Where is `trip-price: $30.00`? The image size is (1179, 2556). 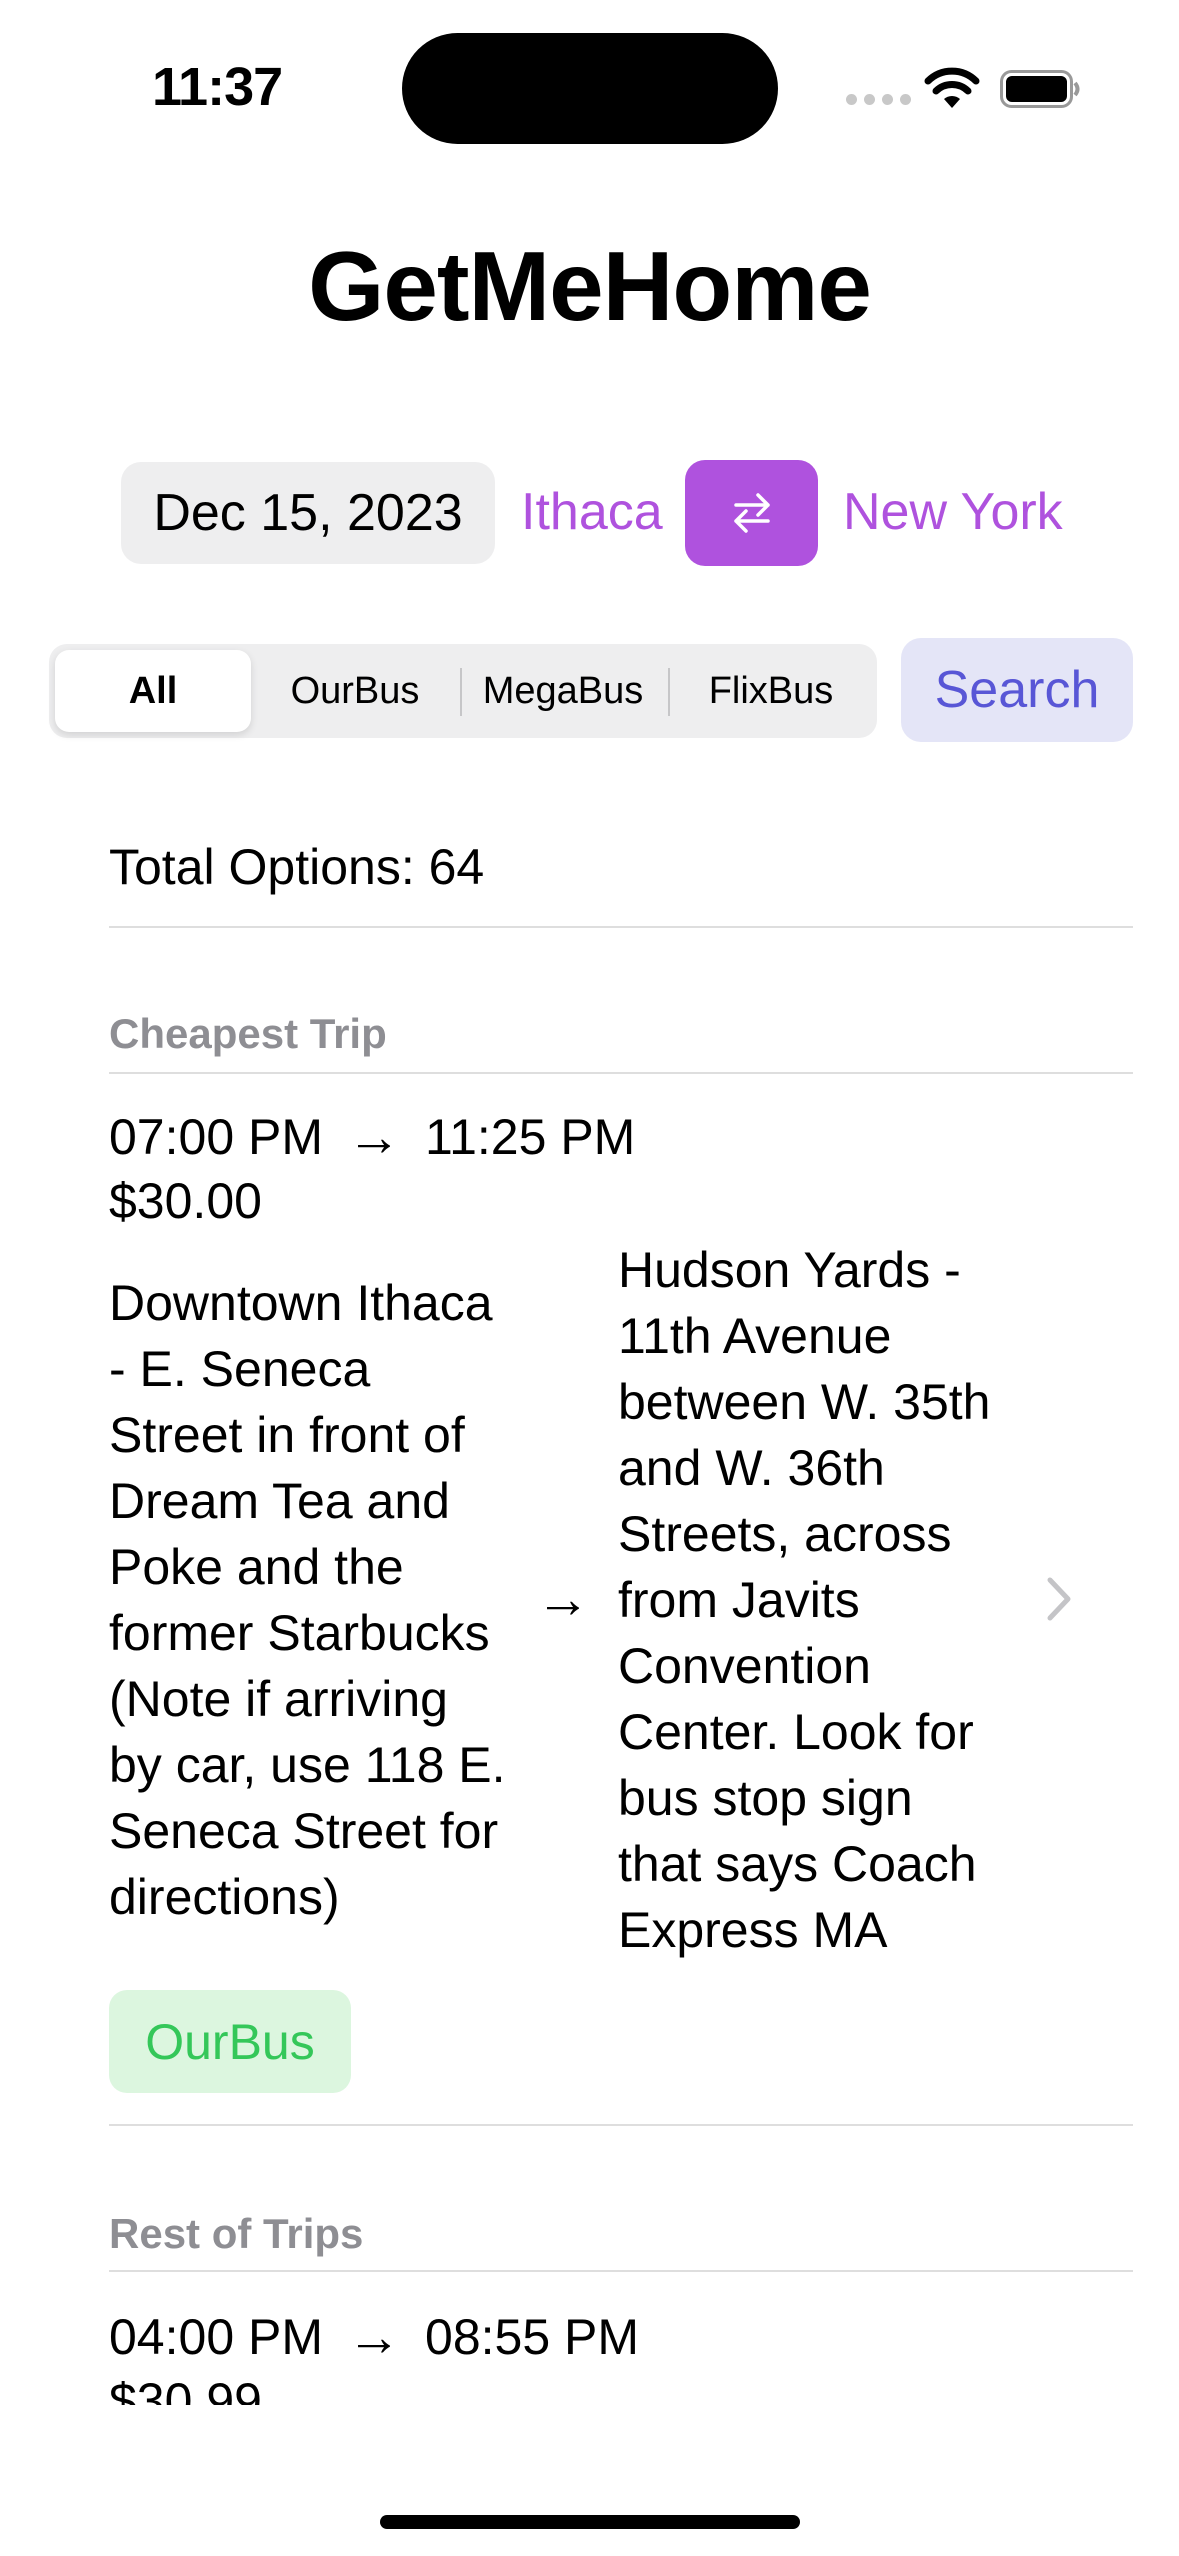
trip-price: $30.00 is located at coordinates (185, 1201).